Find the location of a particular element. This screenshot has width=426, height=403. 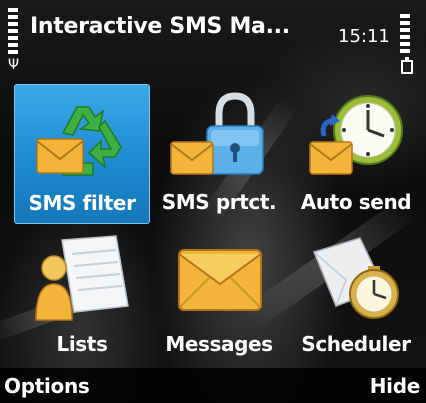

grid-item-scheduler: Scheduler is located at coordinates (356, 296).